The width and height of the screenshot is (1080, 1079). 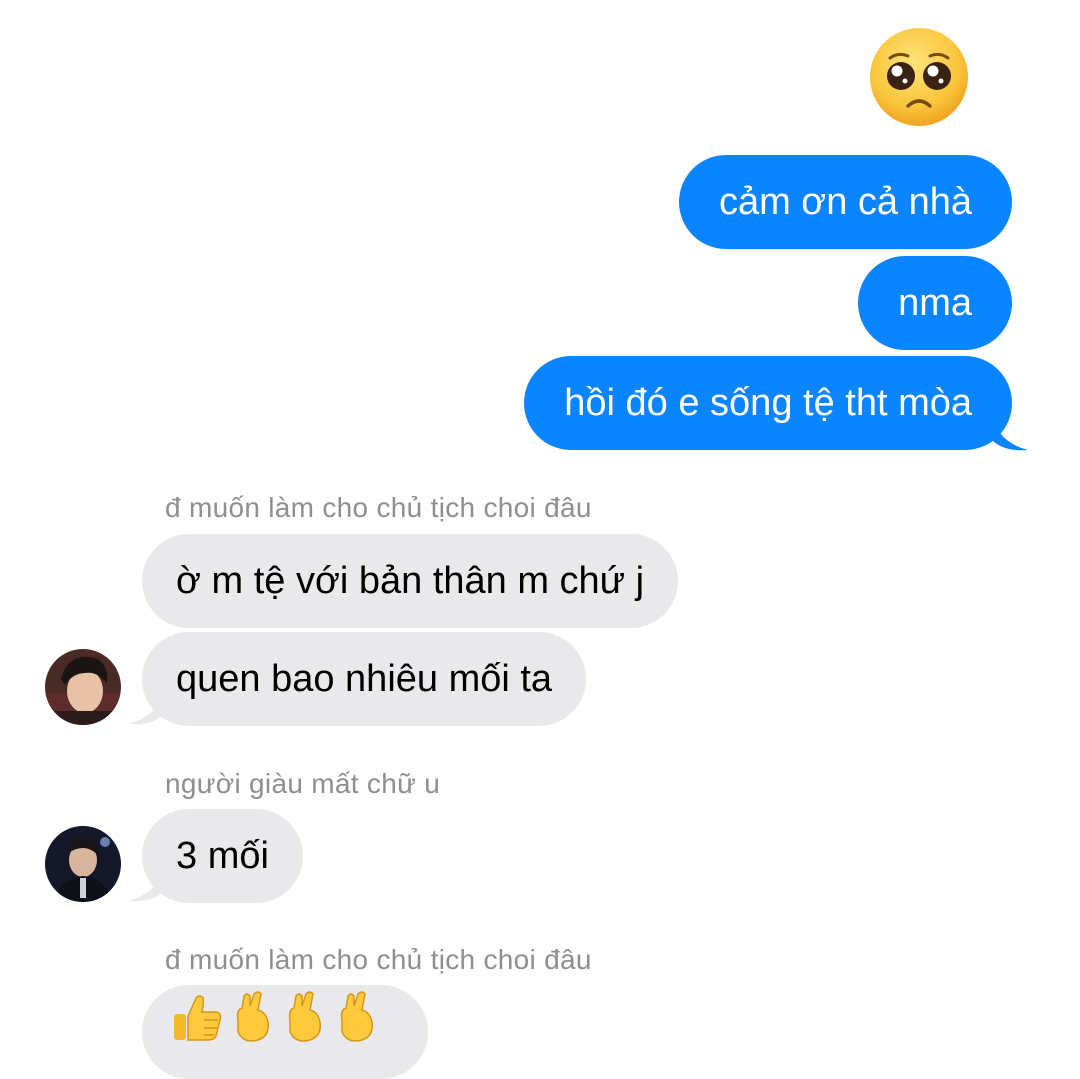 What do you see at coordinates (935, 303) in the screenshot?
I see `outgoing-message-bubble: nma` at bounding box center [935, 303].